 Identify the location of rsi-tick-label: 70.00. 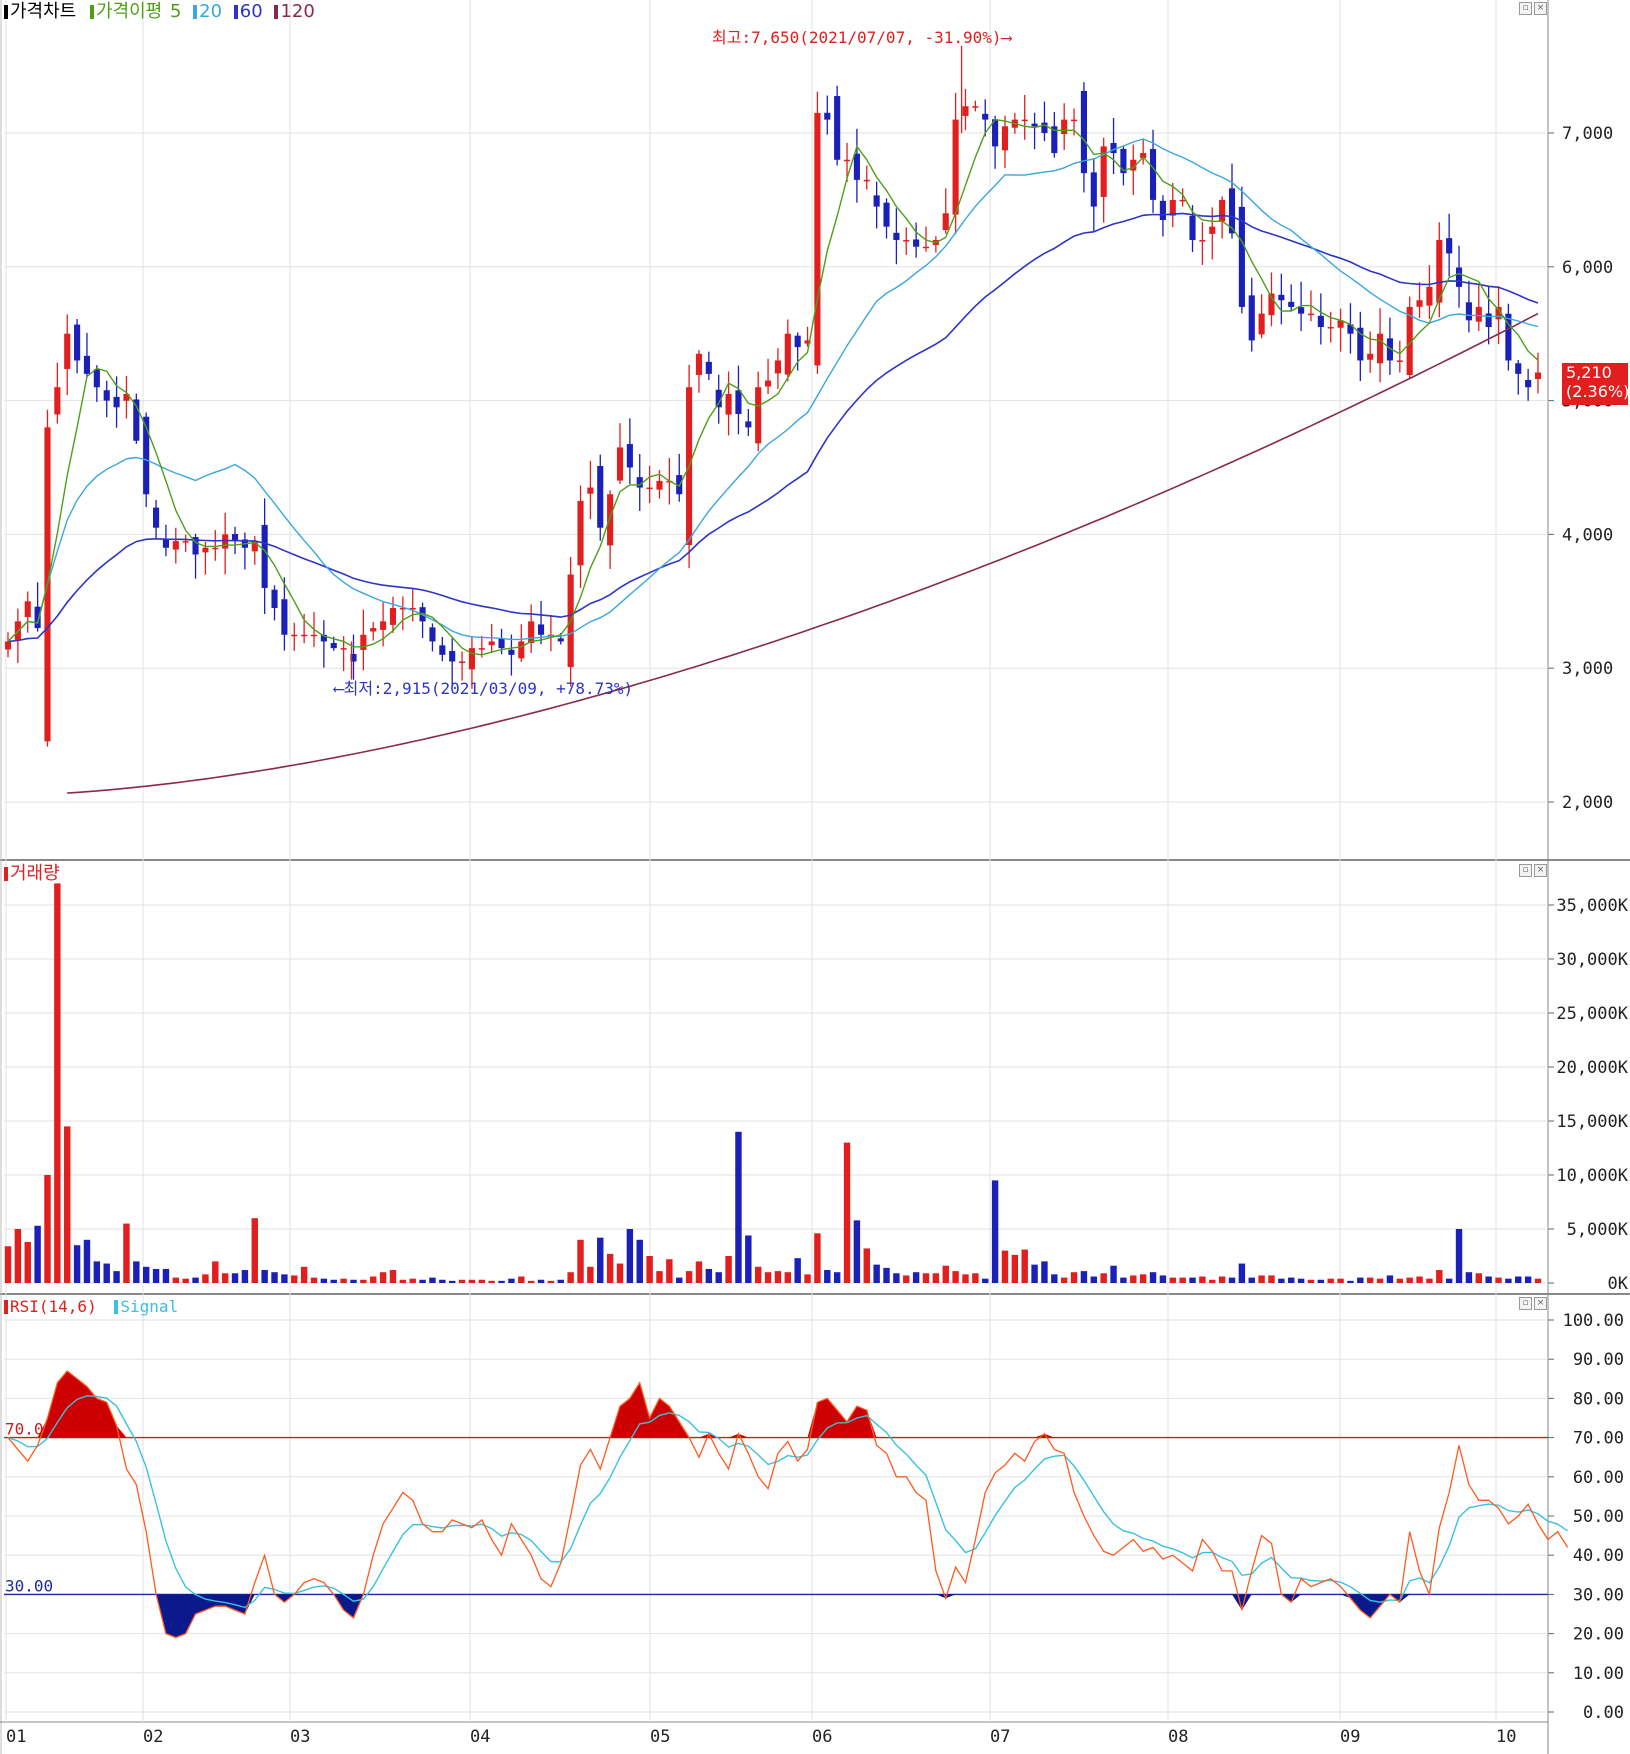
(1598, 1439).